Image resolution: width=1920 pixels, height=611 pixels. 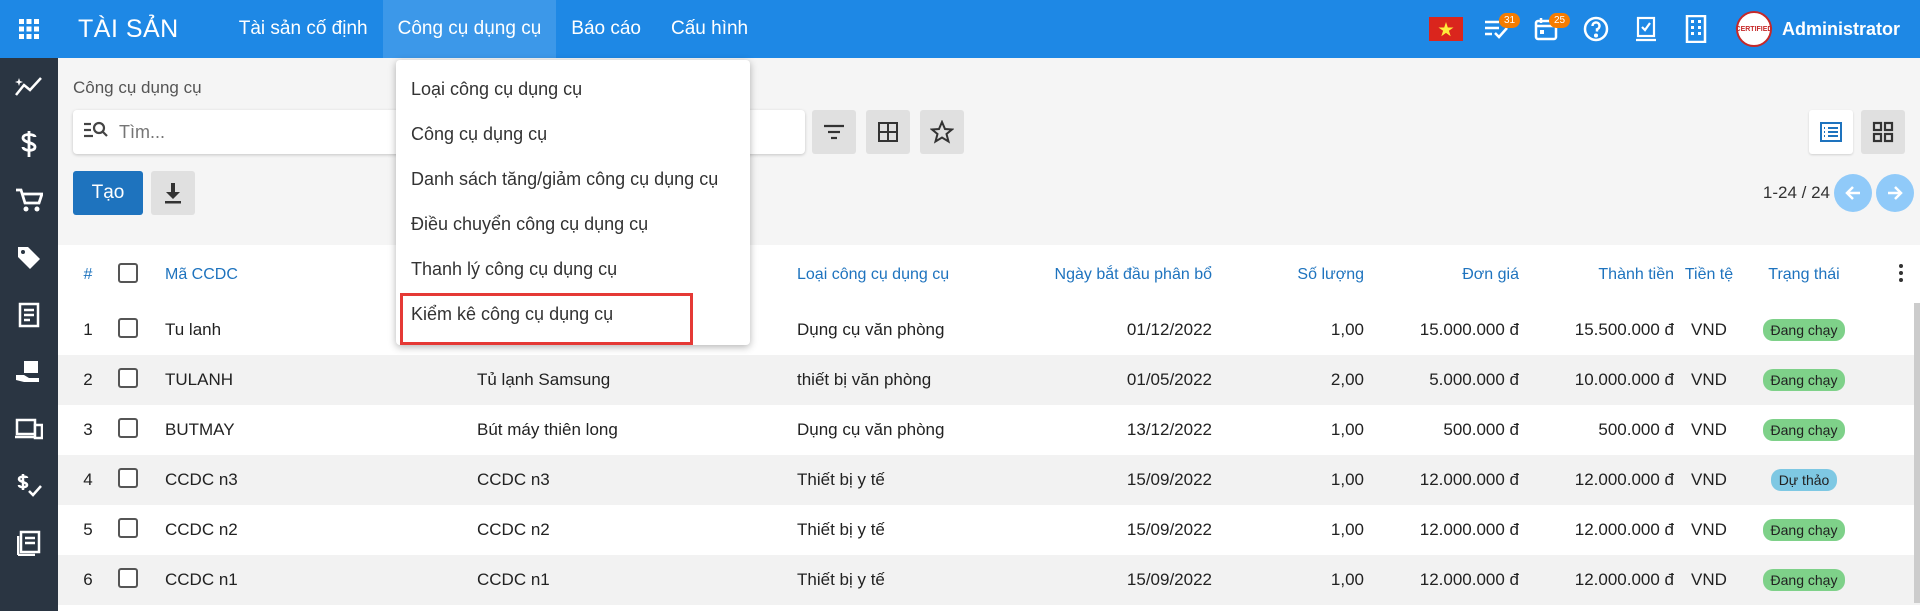 I want to click on dollar-icon, so click(x=29, y=143).